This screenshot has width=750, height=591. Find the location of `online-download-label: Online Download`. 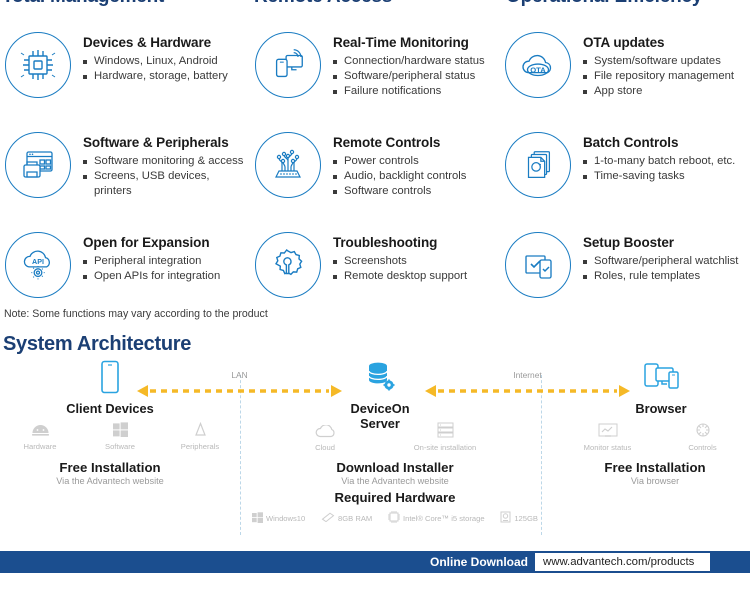

online-download-label: Online Download is located at coordinates (479, 562).